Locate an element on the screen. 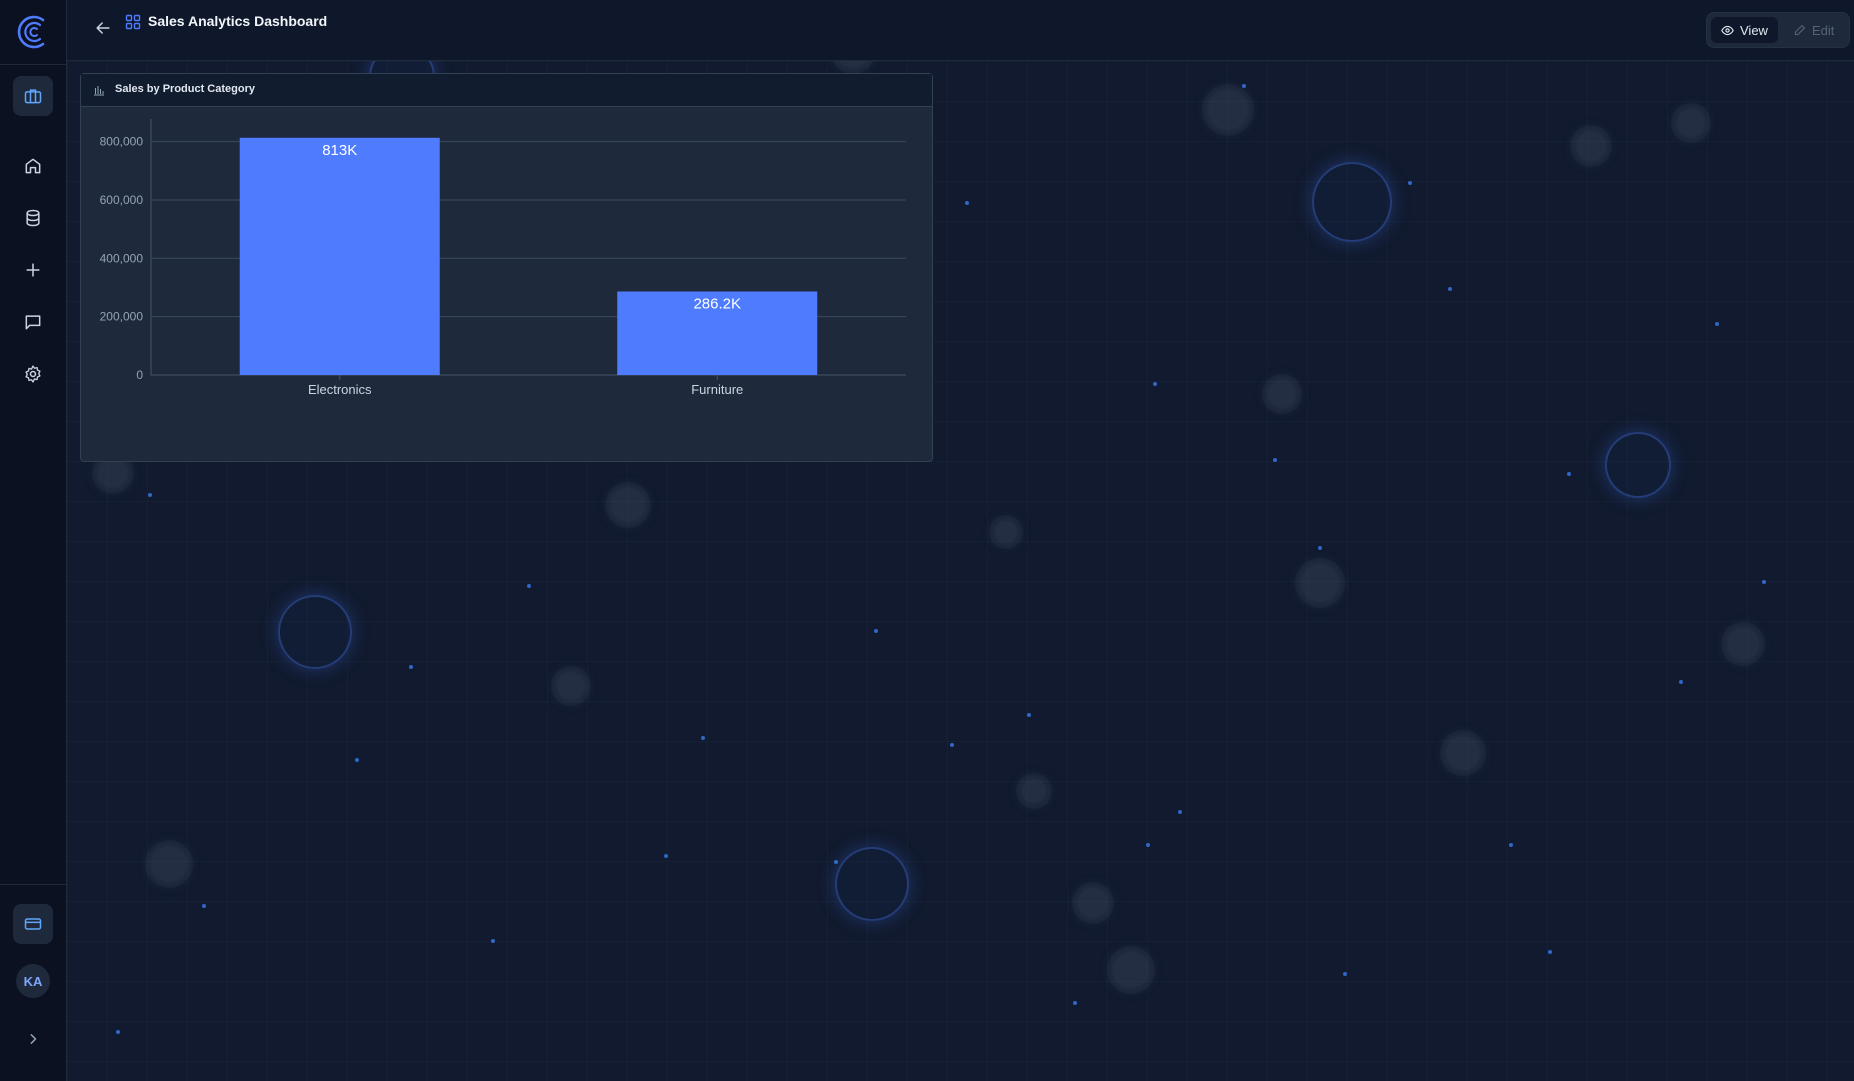 Image resolution: width=1854 pixels, height=1081 pixels. widget-title: Sales by Product Category is located at coordinates (185, 89).